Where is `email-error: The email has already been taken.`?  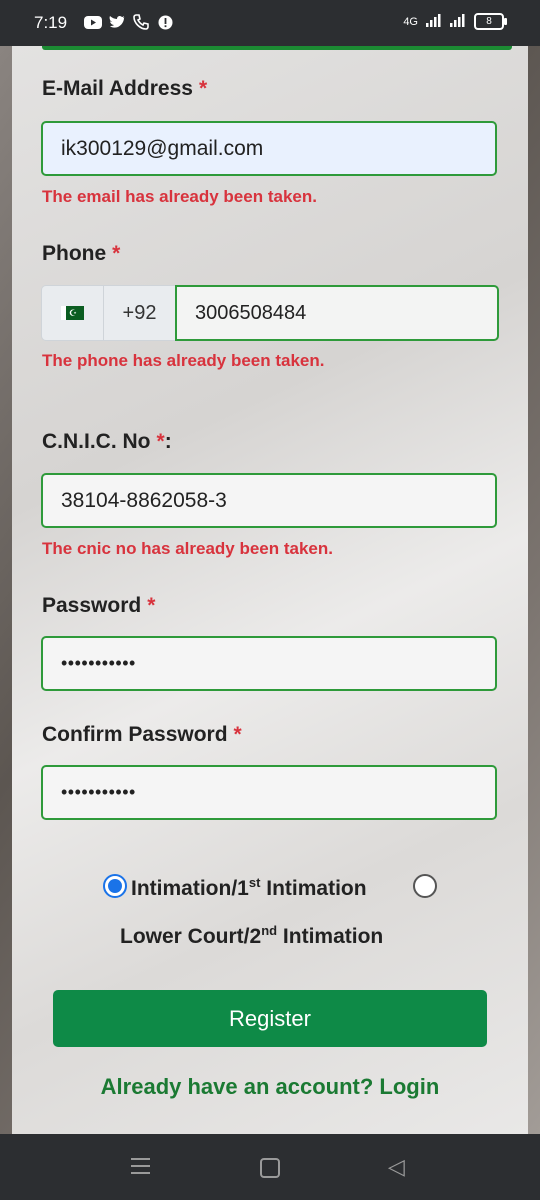
email-error: The email has already been taken. is located at coordinates (179, 196).